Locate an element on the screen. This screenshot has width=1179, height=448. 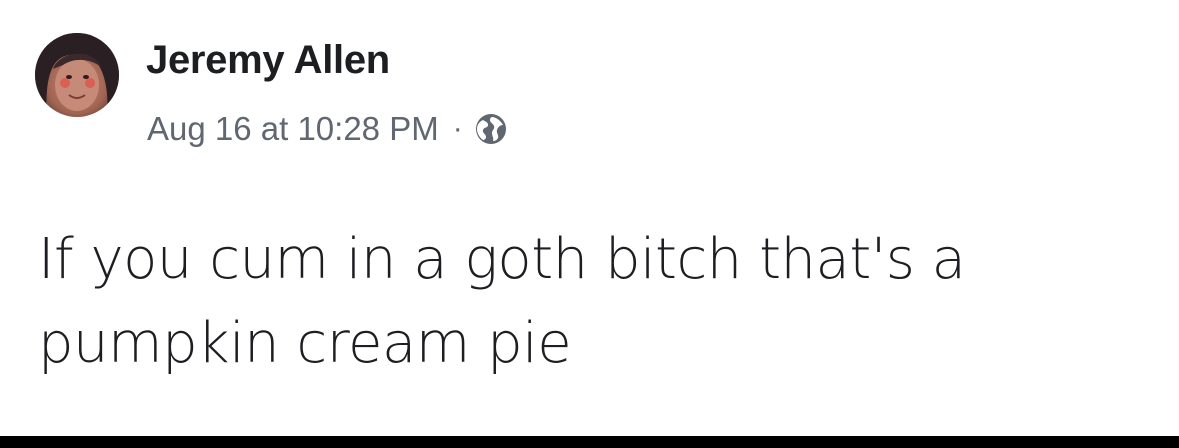
author-name: Jeremy Allen is located at coordinates (268, 60).